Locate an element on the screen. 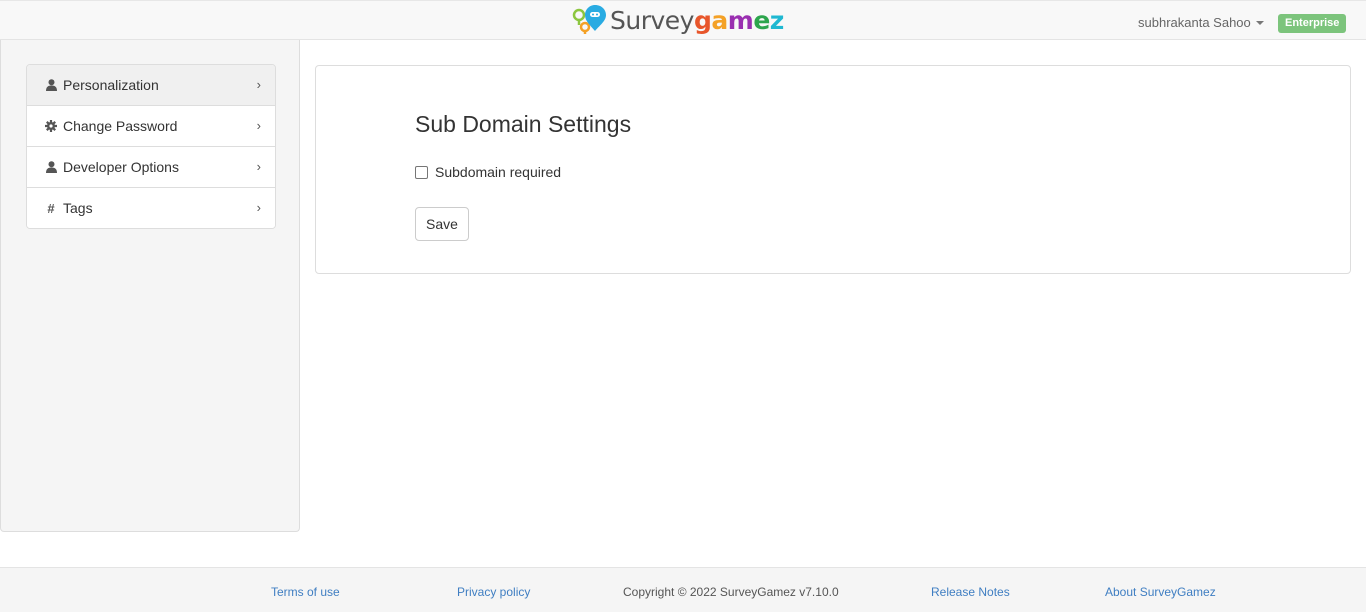  sidebar-item-developer-options: Developer Options › is located at coordinates (151, 166).